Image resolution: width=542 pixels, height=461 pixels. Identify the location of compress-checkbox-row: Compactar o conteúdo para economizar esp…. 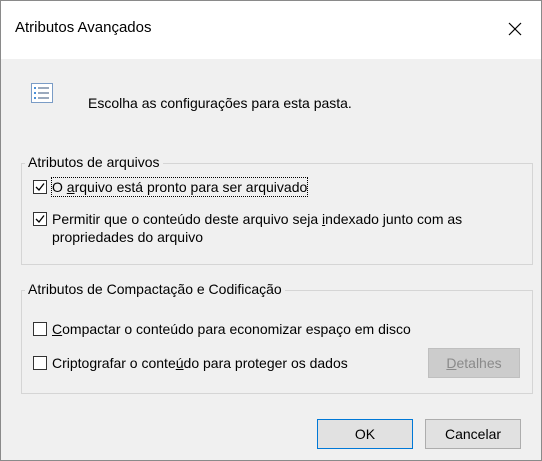
(222, 329).